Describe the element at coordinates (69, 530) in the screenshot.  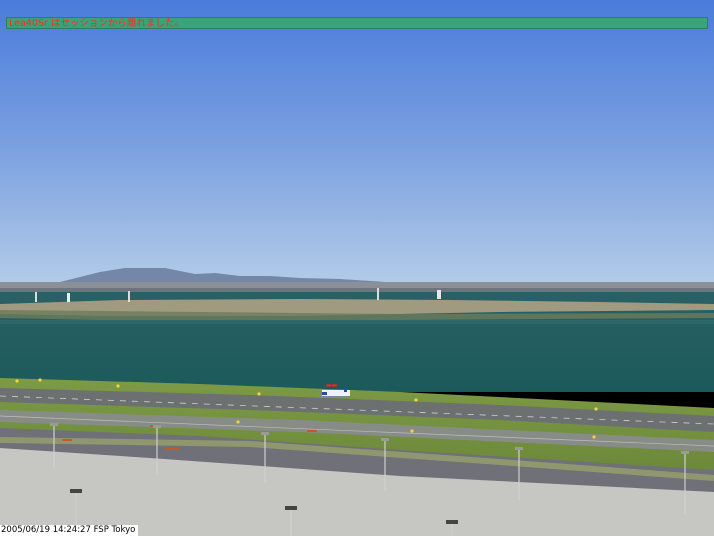
I see `screenshot-caption: 2005/06/19 14:24:27 FSP Tokyo` at that location.